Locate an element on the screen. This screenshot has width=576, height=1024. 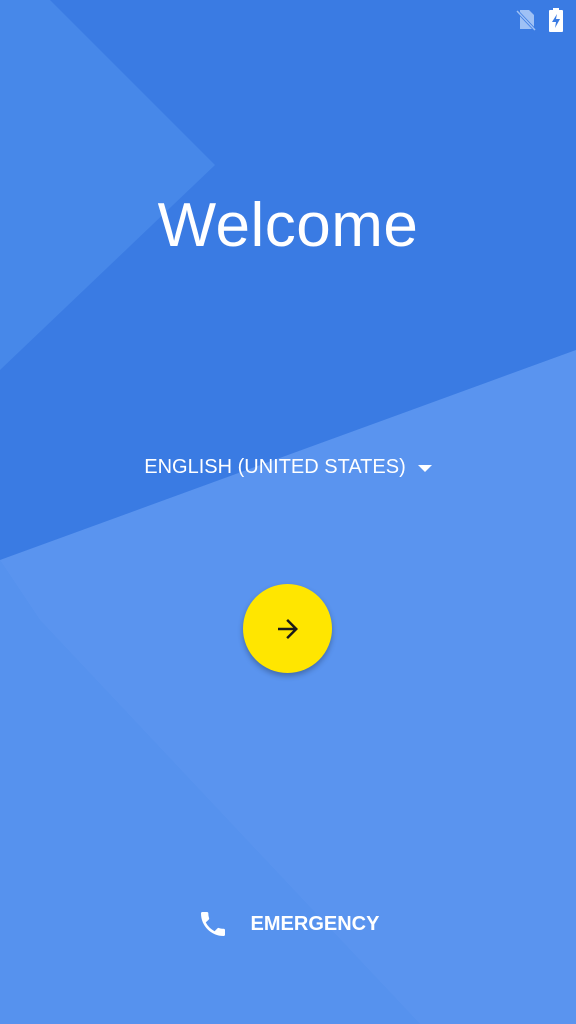
arrow-right-icon is located at coordinates (287, 628).